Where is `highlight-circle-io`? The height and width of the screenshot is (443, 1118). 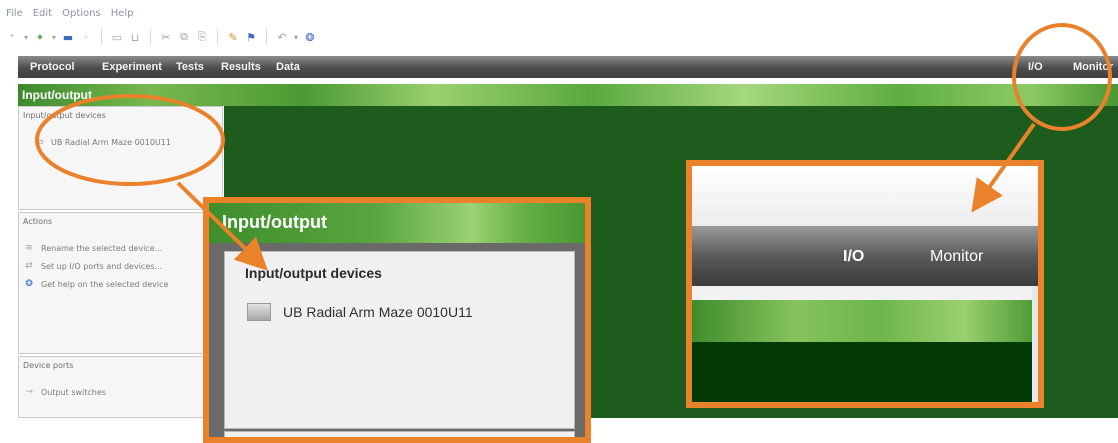 highlight-circle-io is located at coordinates (1062, 77).